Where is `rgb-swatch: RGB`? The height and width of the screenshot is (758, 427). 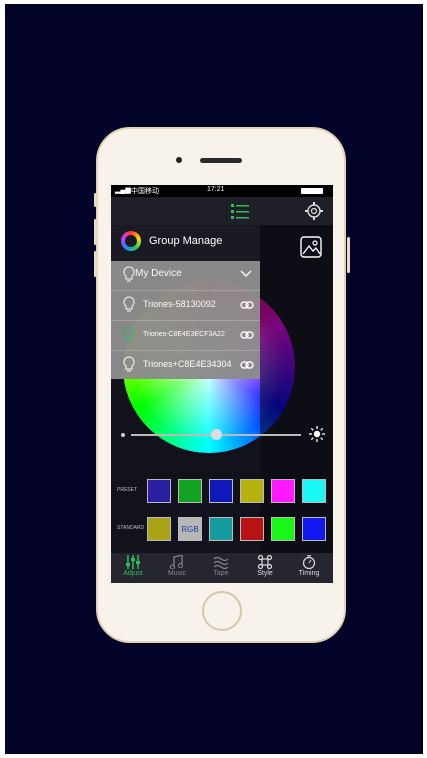
rgb-swatch: RGB is located at coordinates (190, 529).